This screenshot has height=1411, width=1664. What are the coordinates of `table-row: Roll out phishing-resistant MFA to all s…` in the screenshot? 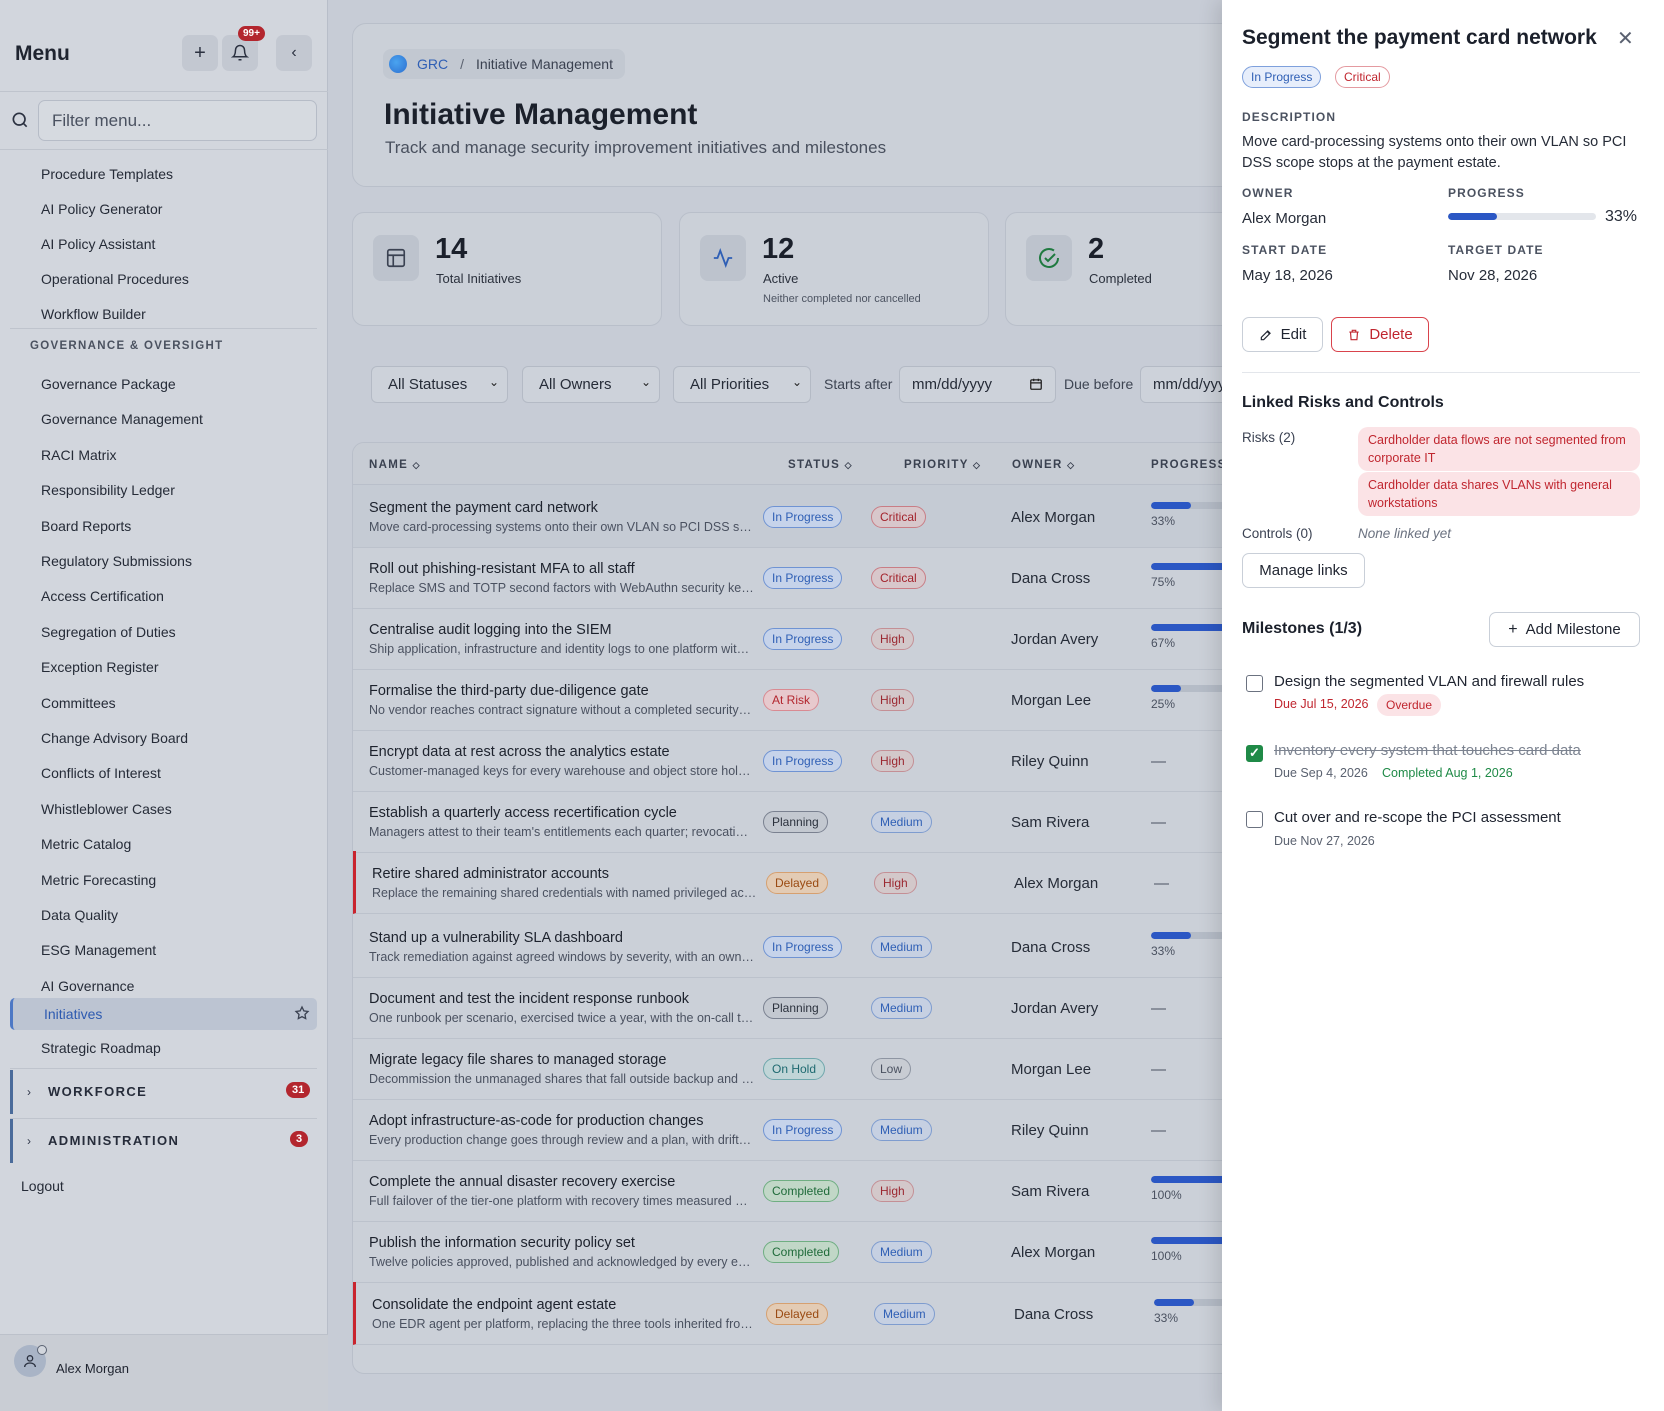 It's located at (802, 577).